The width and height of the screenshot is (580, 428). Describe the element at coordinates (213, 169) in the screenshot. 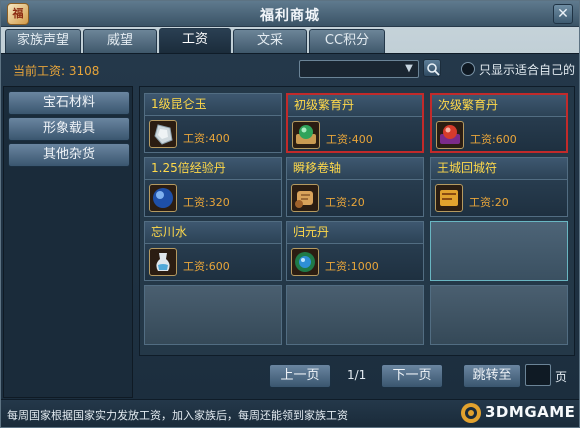

I see `item-name: 1.25倍经验丹` at that location.